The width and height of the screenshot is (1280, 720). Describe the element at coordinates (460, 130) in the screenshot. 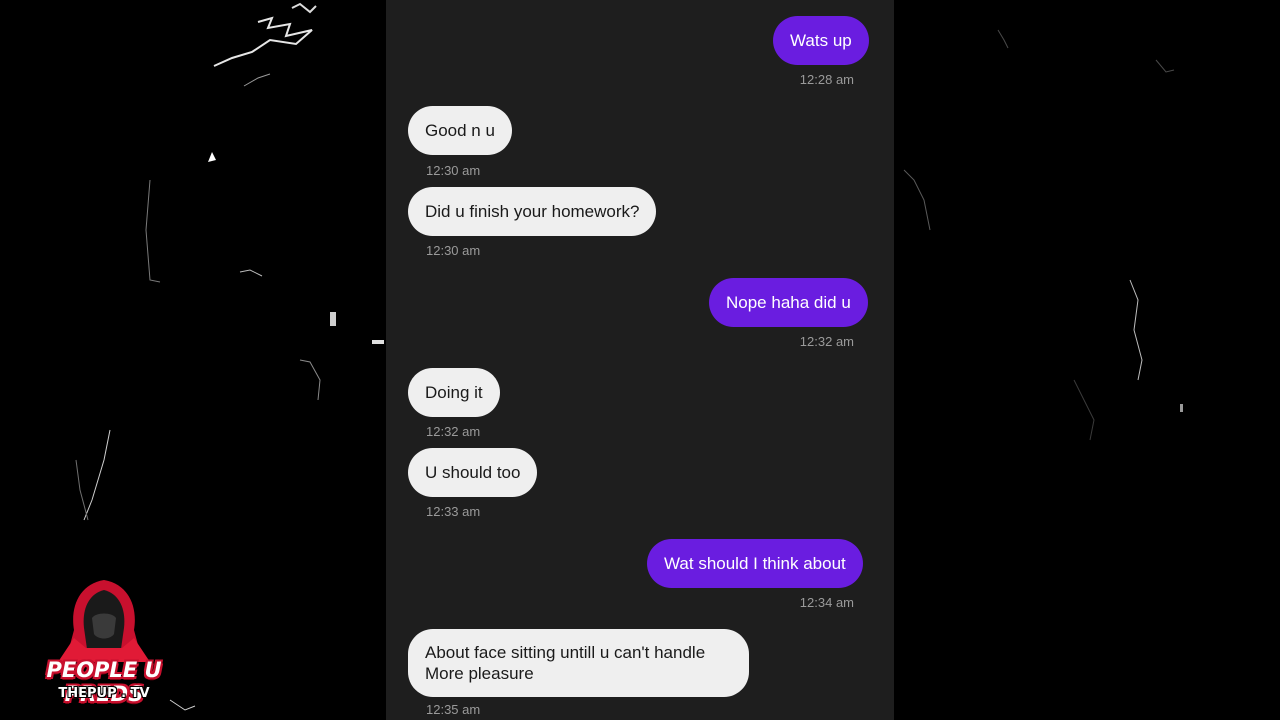

I see `message-bubble-incoming: Good n u` at that location.